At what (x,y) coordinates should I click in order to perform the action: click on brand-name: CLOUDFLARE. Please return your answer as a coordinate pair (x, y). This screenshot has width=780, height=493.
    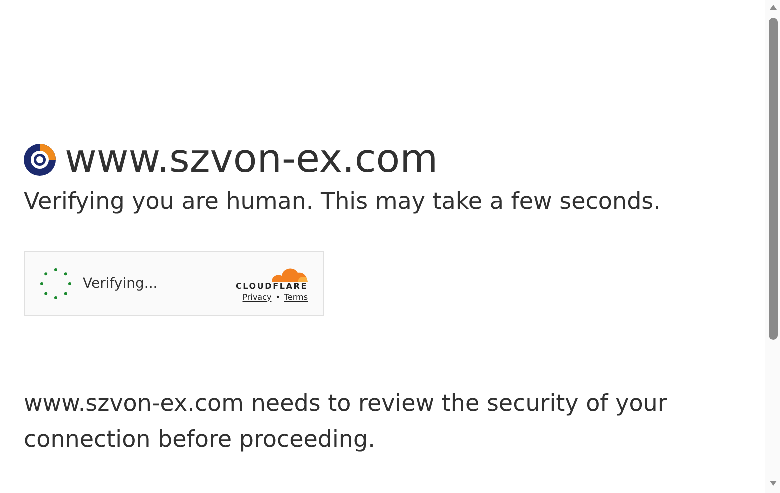
    Looking at the image, I should click on (272, 287).